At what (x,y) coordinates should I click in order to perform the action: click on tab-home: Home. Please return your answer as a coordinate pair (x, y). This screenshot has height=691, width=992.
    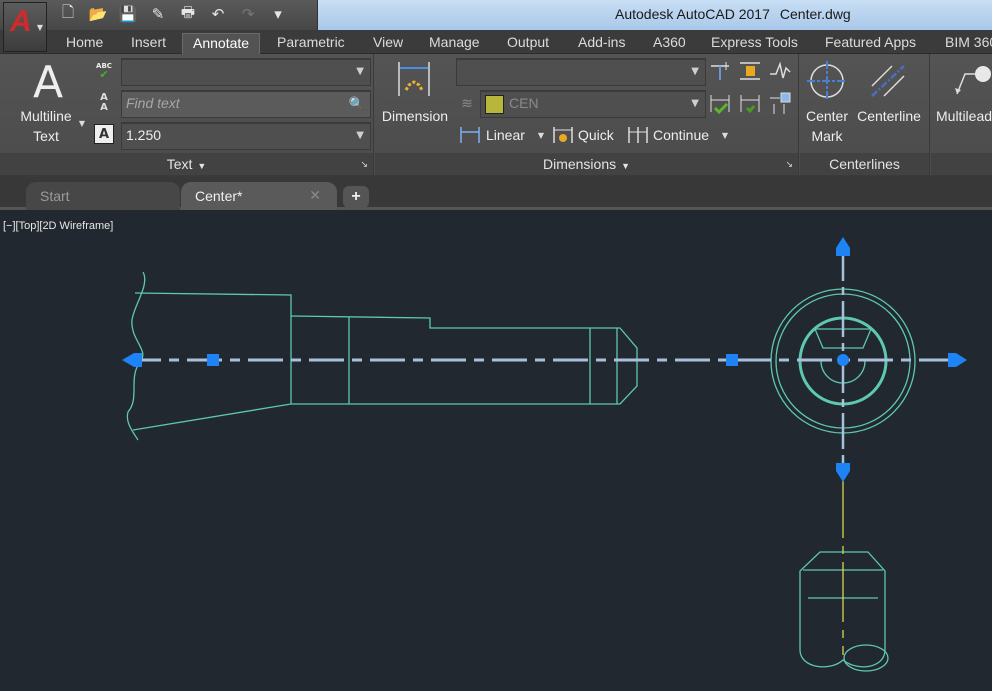
    Looking at the image, I should click on (84, 43).